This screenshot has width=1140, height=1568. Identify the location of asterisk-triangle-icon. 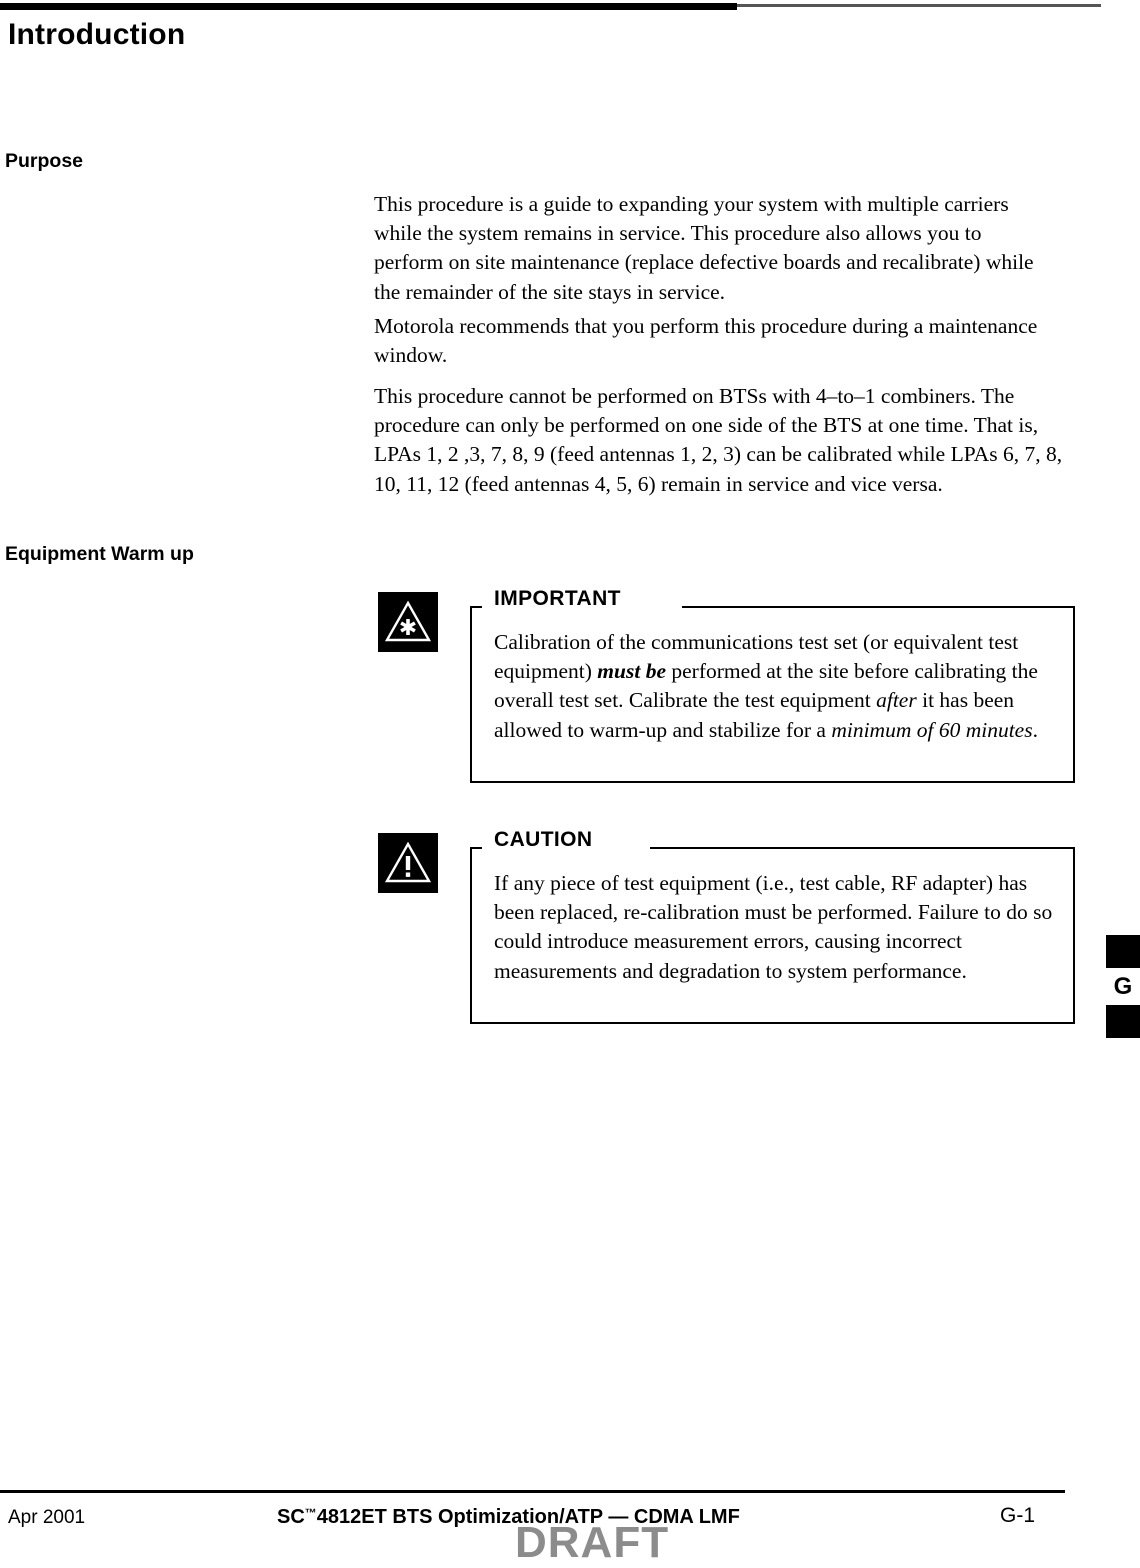
(408, 622).